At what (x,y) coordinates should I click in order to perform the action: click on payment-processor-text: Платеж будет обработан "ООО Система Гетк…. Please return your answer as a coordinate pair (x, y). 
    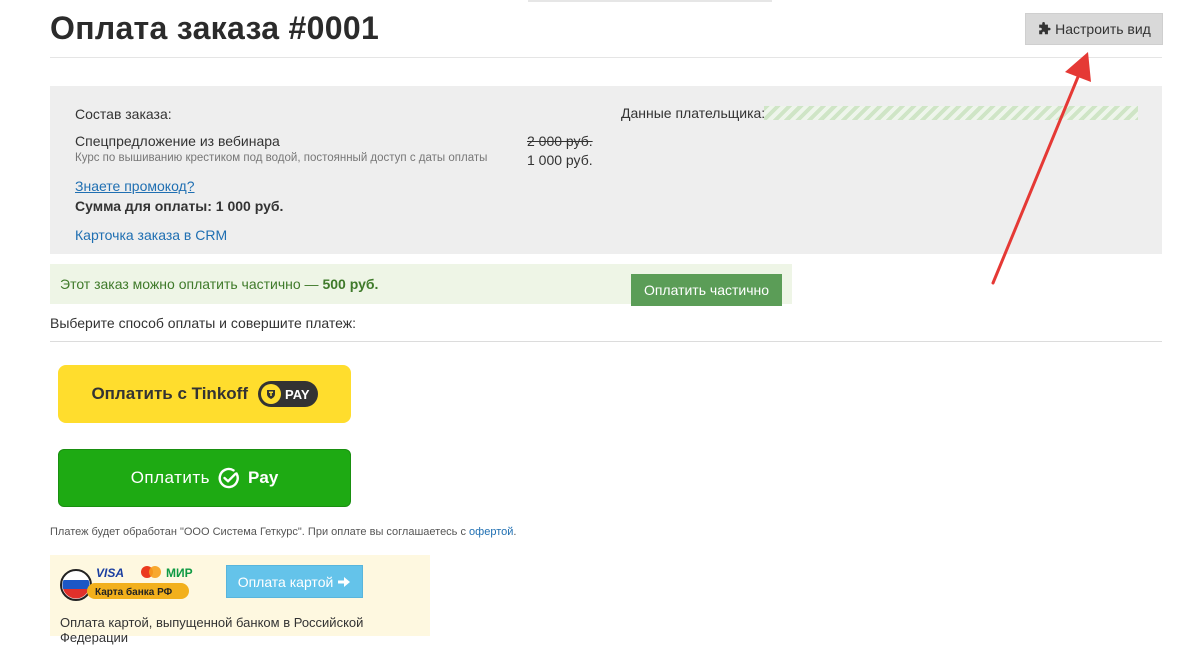
    Looking at the image, I should click on (260, 532).